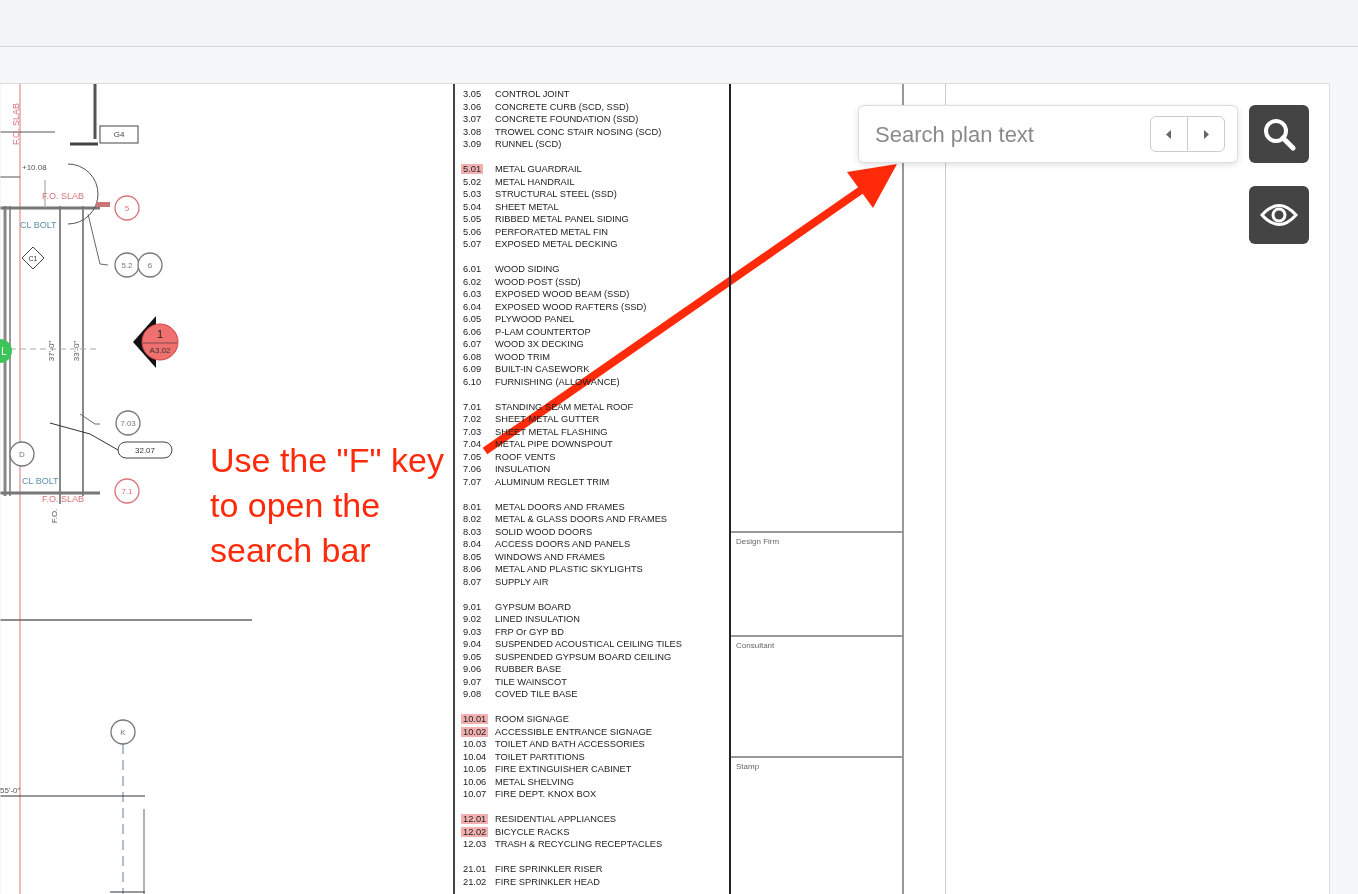  What do you see at coordinates (472, 356) in the screenshot?
I see `keynote-code: 6.08` at bounding box center [472, 356].